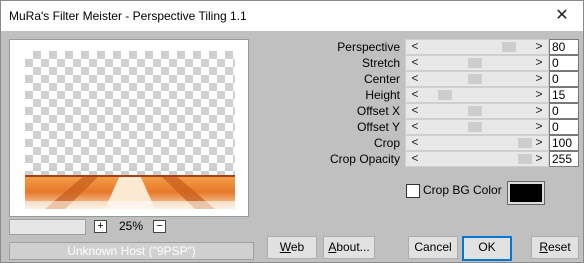 This screenshot has width=584, height=263. Describe the element at coordinates (381, 79) in the screenshot. I see `param-label-center: Center` at that location.